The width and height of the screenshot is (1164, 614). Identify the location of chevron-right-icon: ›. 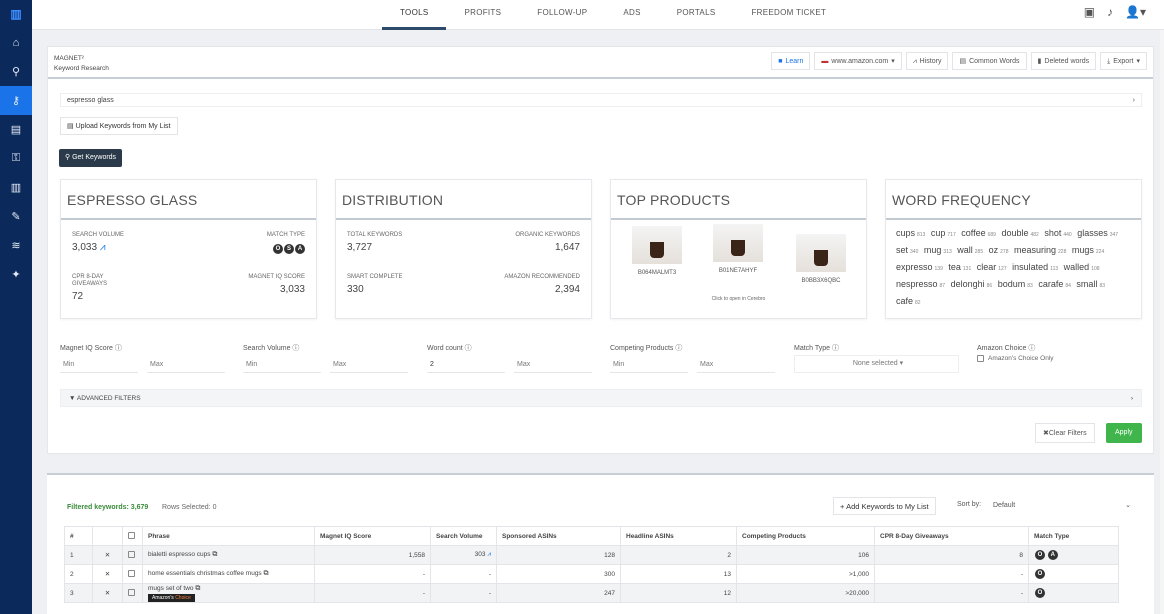
(1134, 100).